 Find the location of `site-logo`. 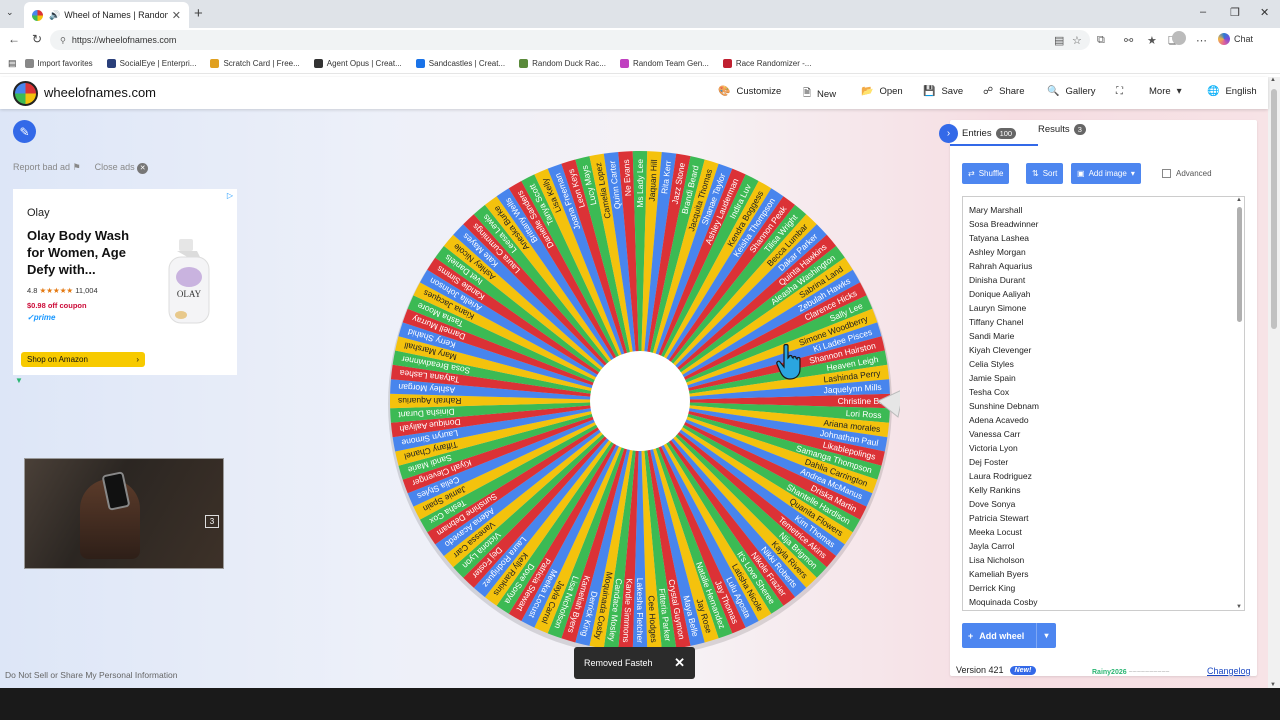

site-logo is located at coordinates (25, 93).